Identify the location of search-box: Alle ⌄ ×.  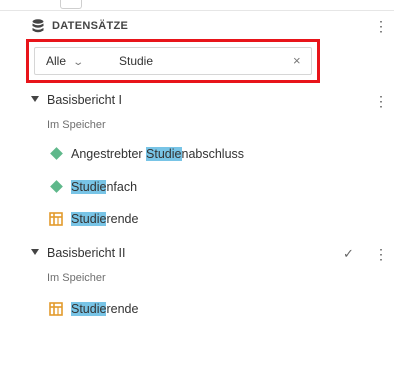
(173, 61).